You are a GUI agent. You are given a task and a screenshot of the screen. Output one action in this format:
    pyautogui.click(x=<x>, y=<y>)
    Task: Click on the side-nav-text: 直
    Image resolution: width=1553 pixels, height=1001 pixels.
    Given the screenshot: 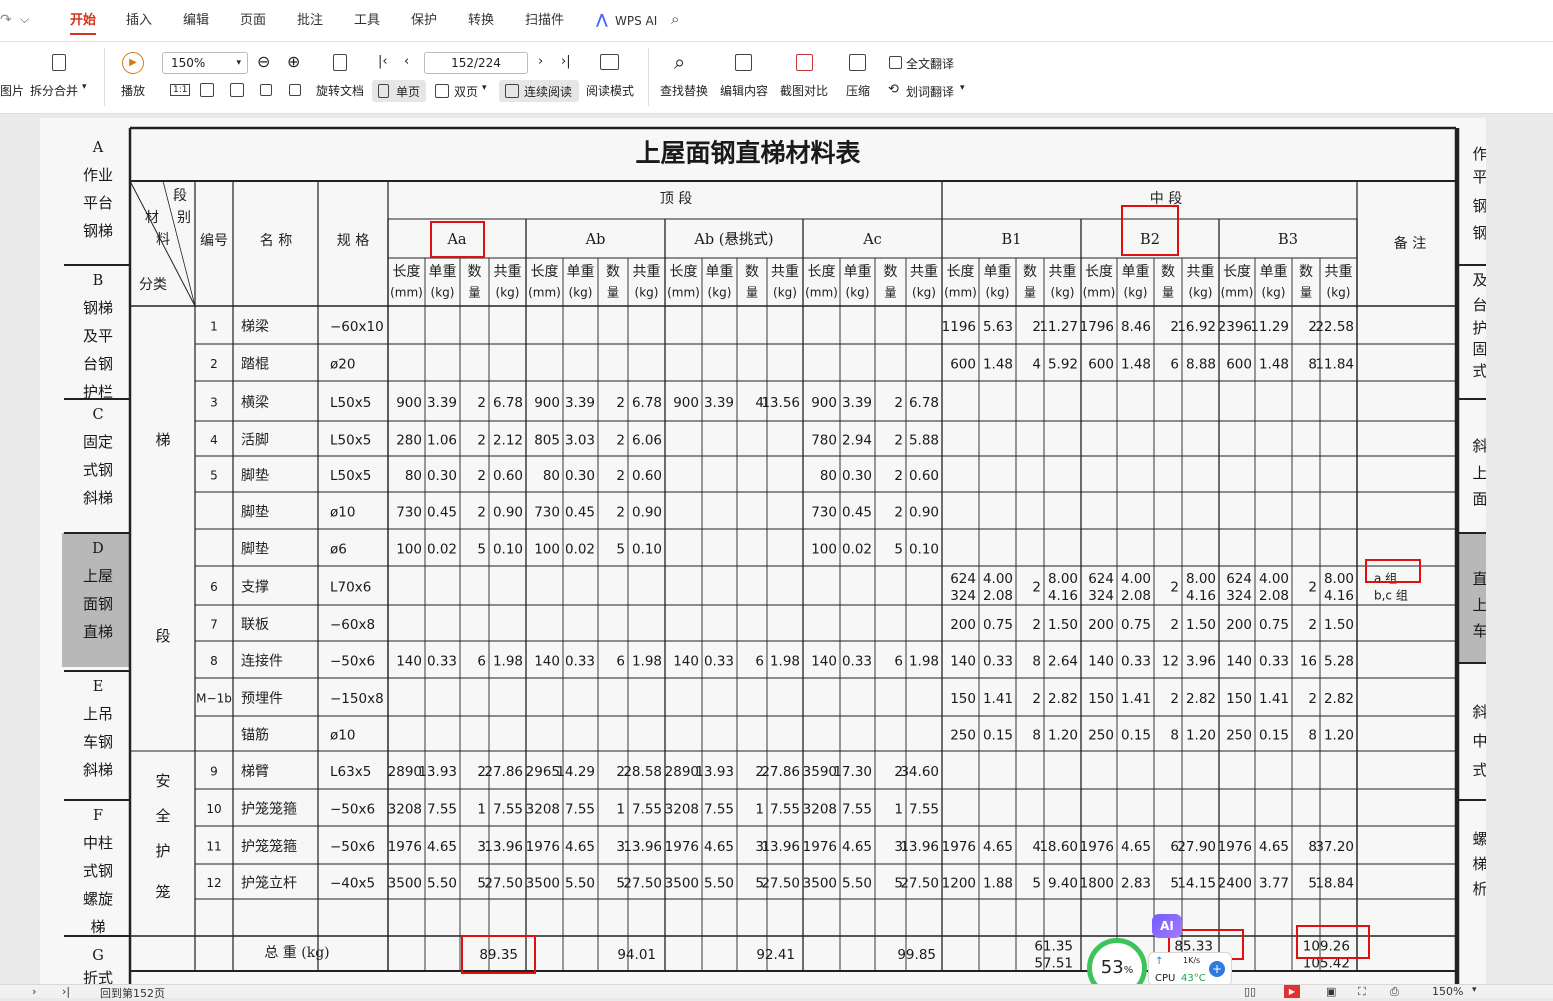 What is the action you would take?
    pyautogui.click(x=1479, y=579)
    